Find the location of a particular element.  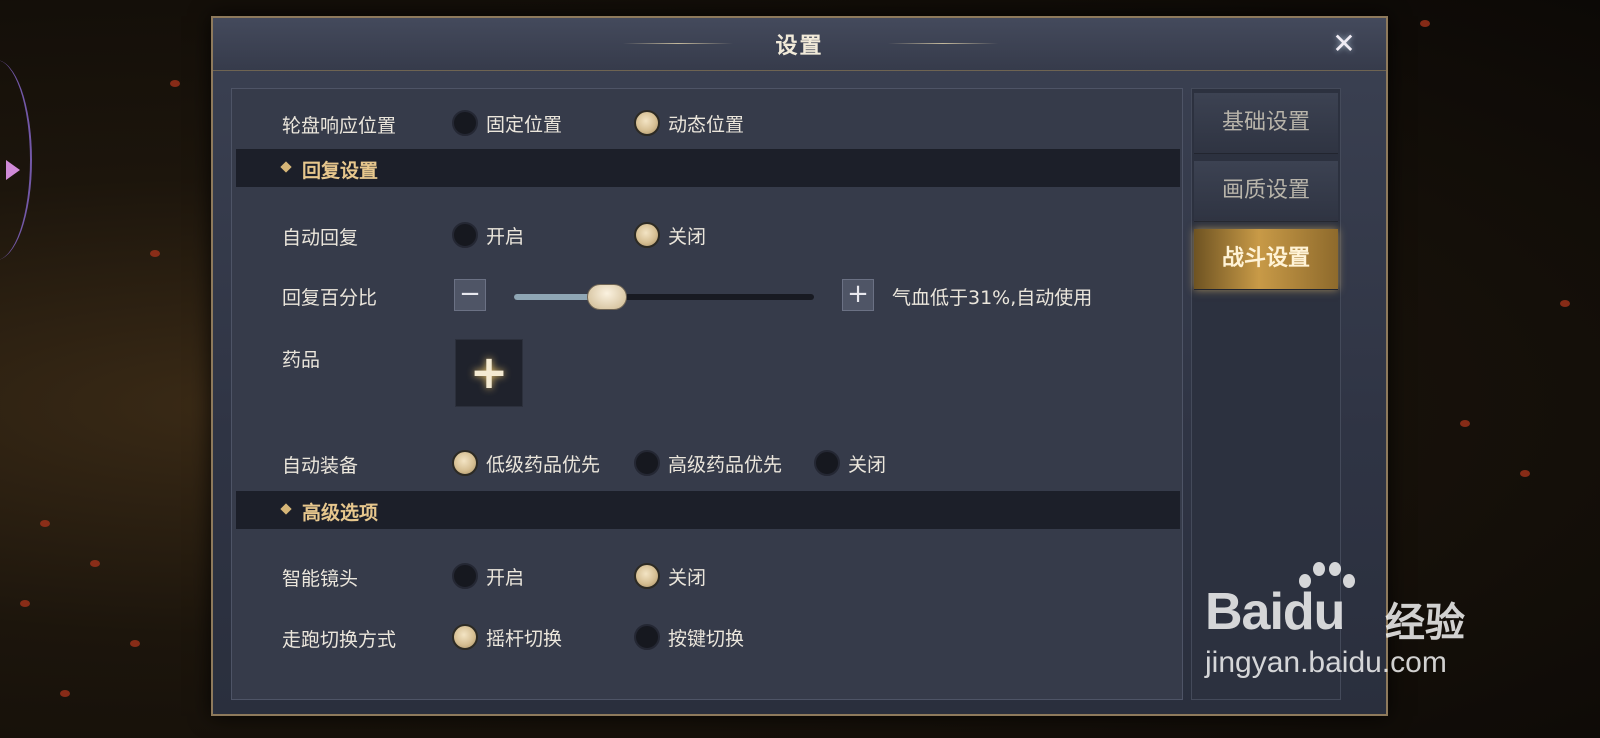

auto-equip-row: 自动装备 低级药品优先 高级药品优先 关闭 is located at coordinates (707, 463).